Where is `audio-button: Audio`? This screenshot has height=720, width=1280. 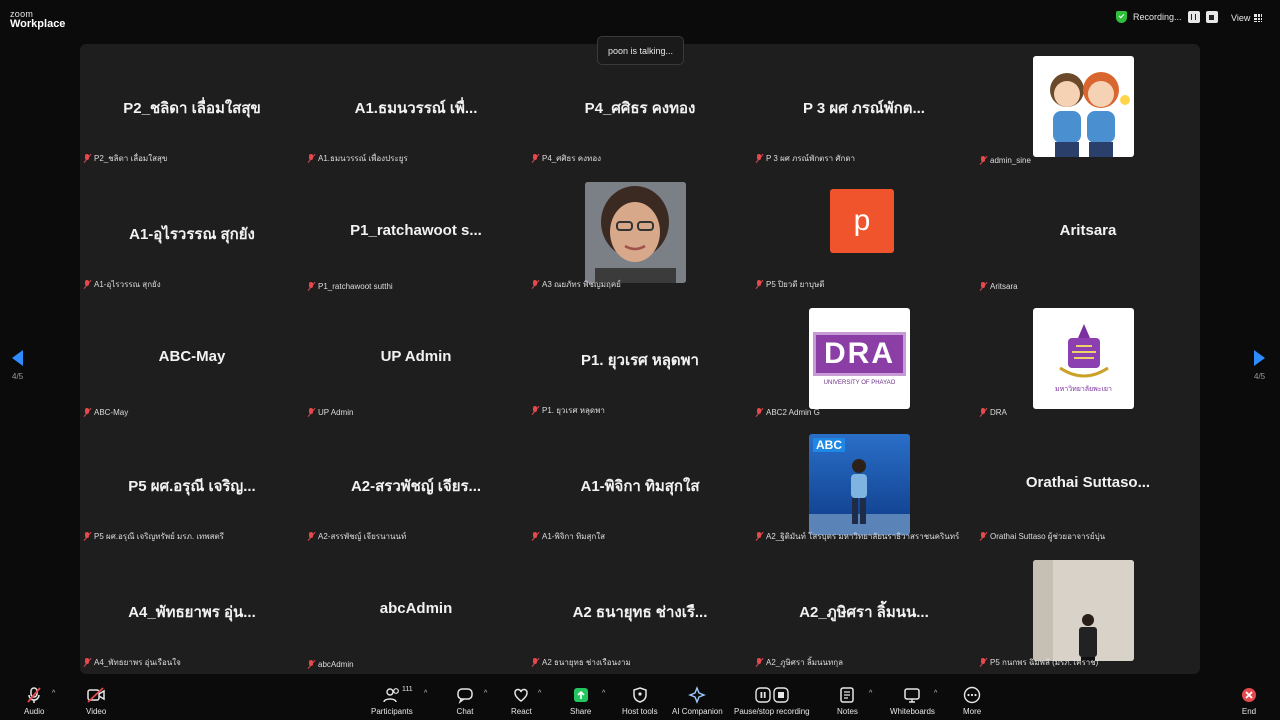 audio-button: Audio is located at coordinates (34, 701).